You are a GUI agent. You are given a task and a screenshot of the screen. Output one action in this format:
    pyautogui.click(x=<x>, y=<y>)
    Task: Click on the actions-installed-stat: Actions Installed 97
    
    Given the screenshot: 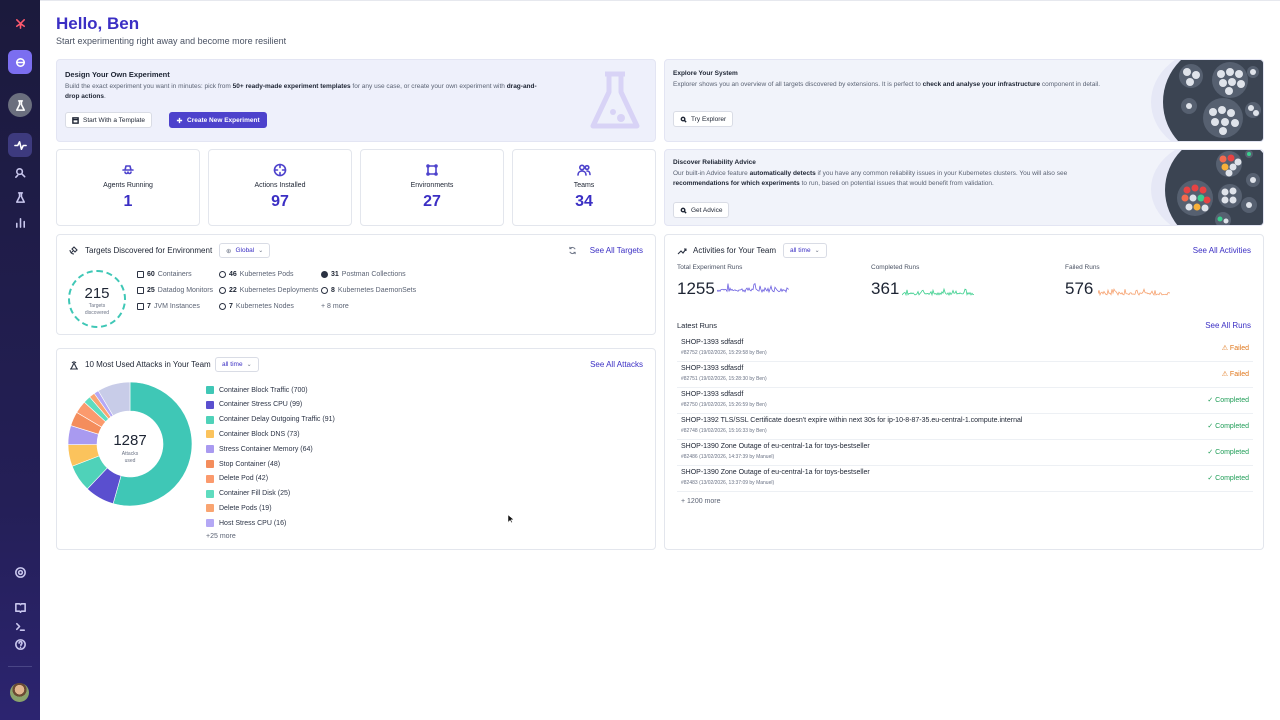 What is the action you would take?
    pyautogui.click(x=280, y=187)
    